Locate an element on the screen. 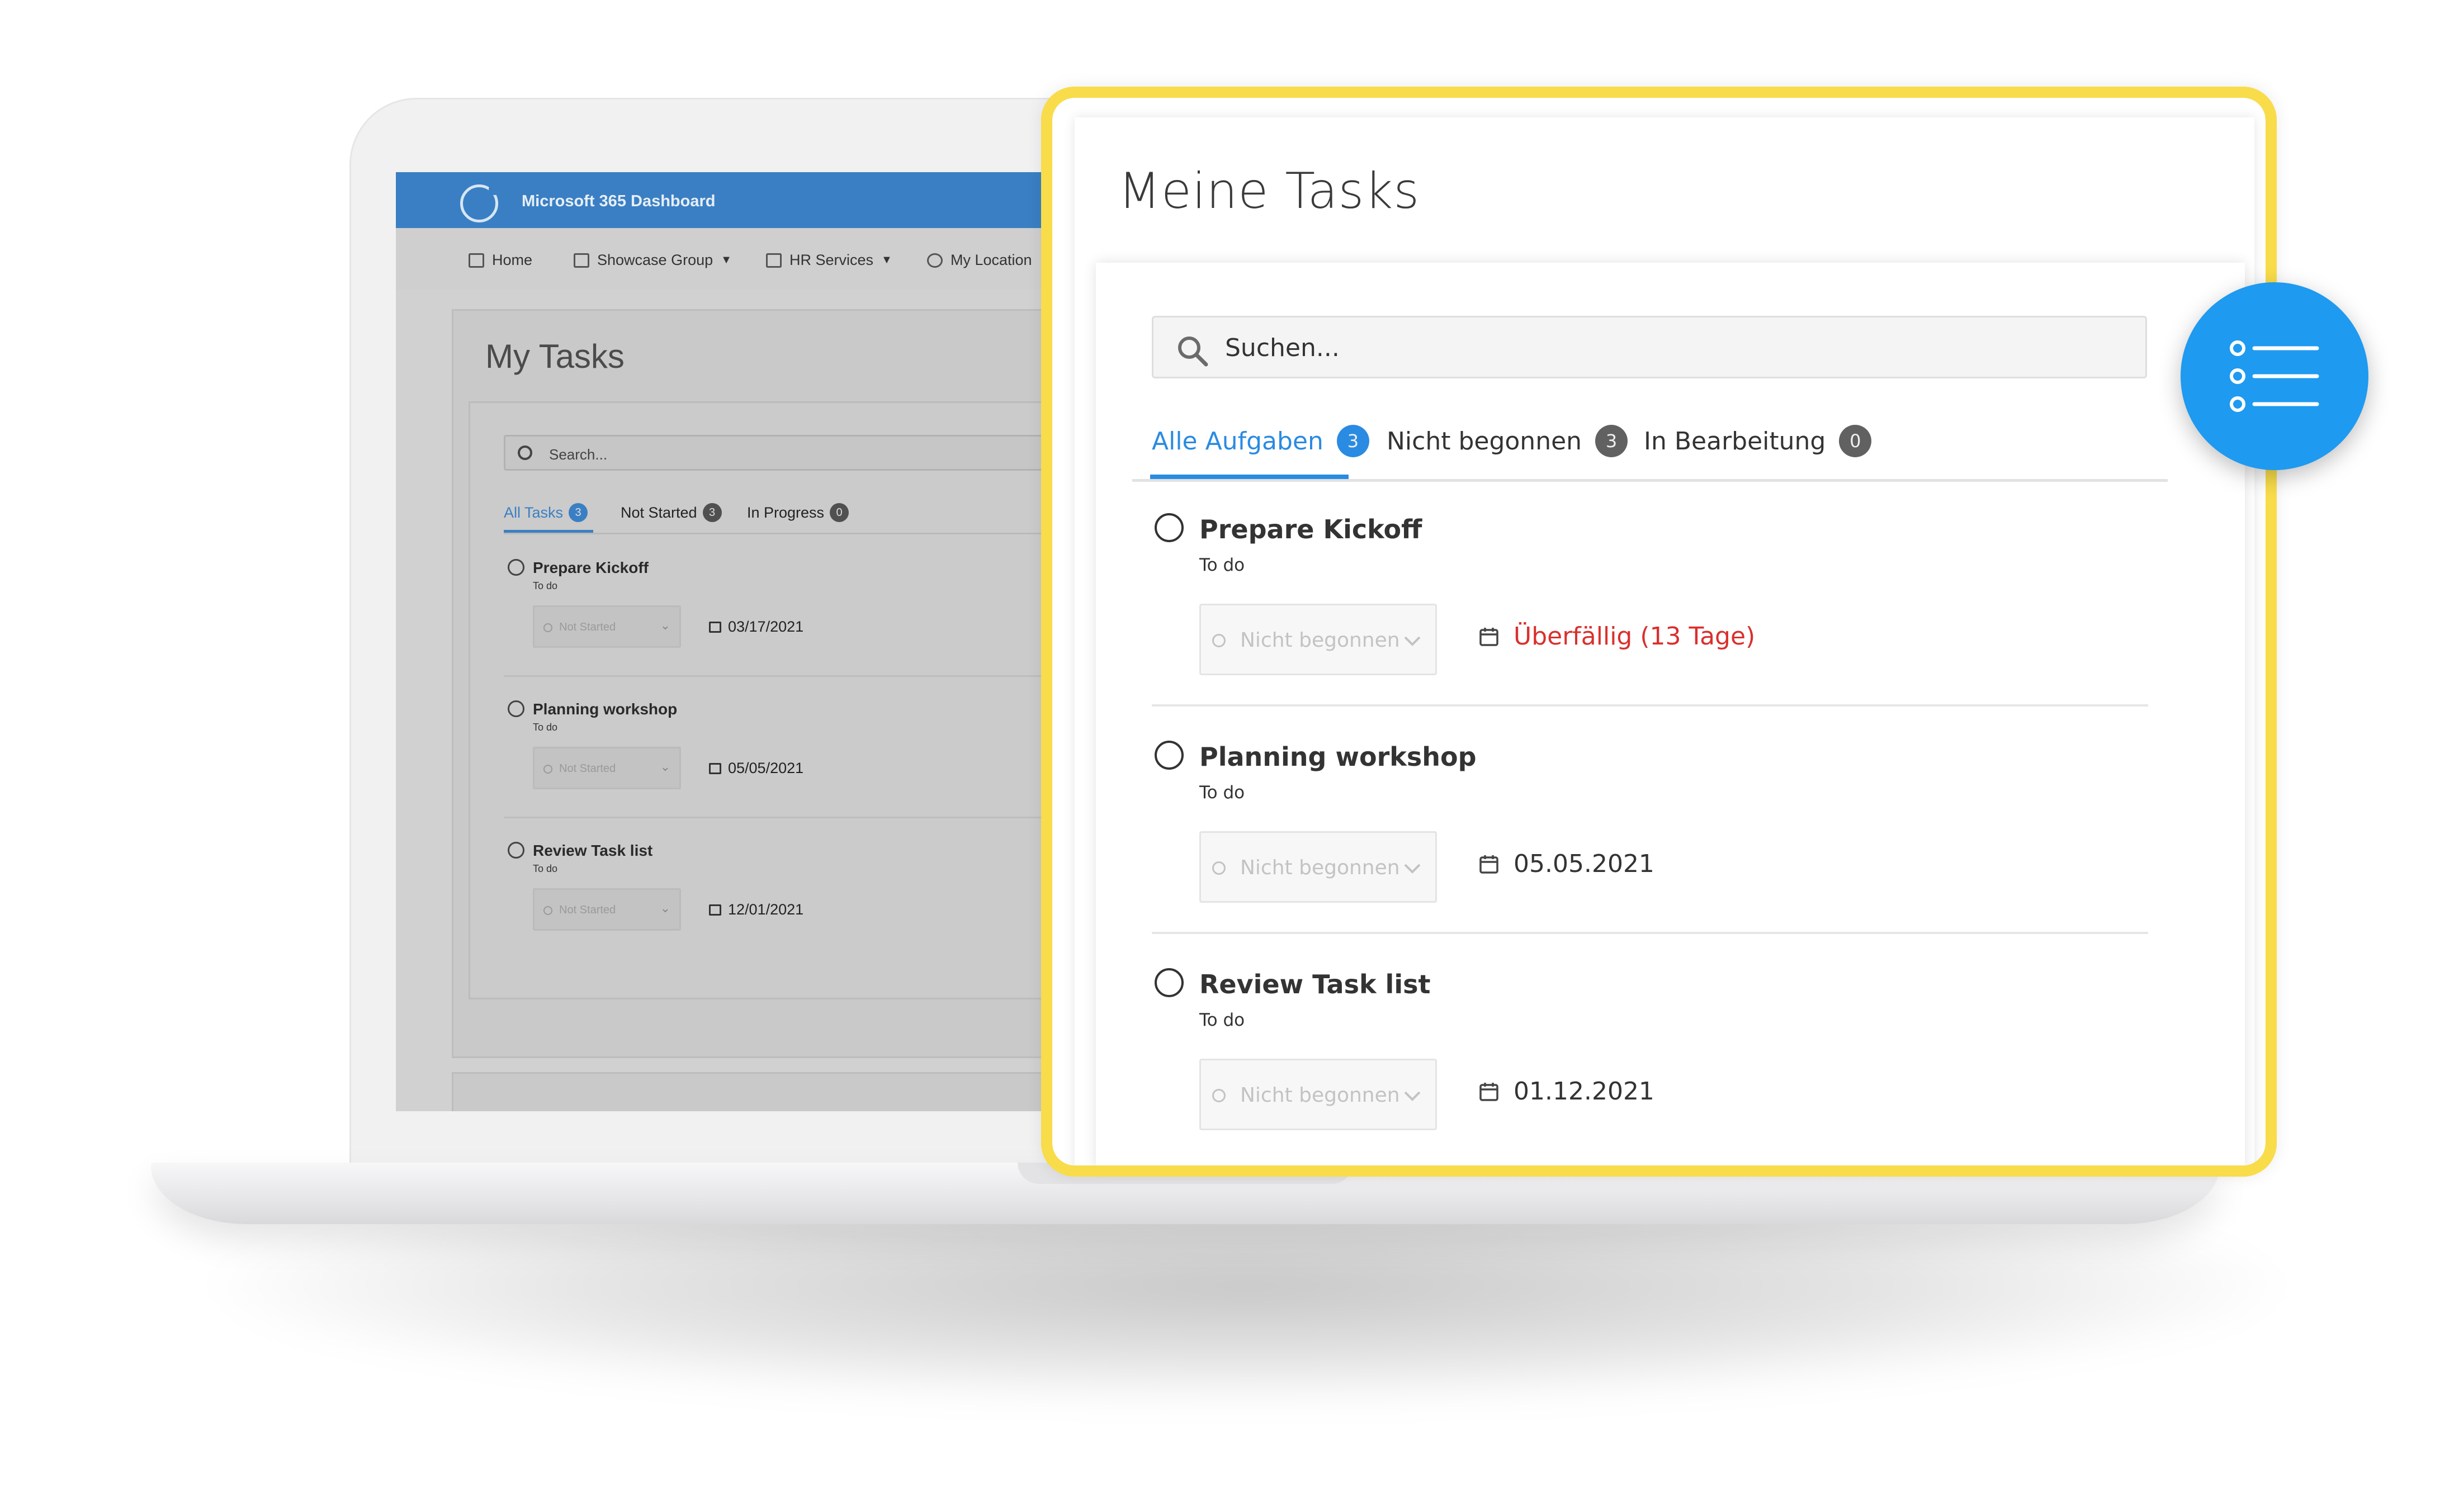 The image size is (2440, 1512). nav-item-label: Showcase Group is located at coordinates (655, 260).